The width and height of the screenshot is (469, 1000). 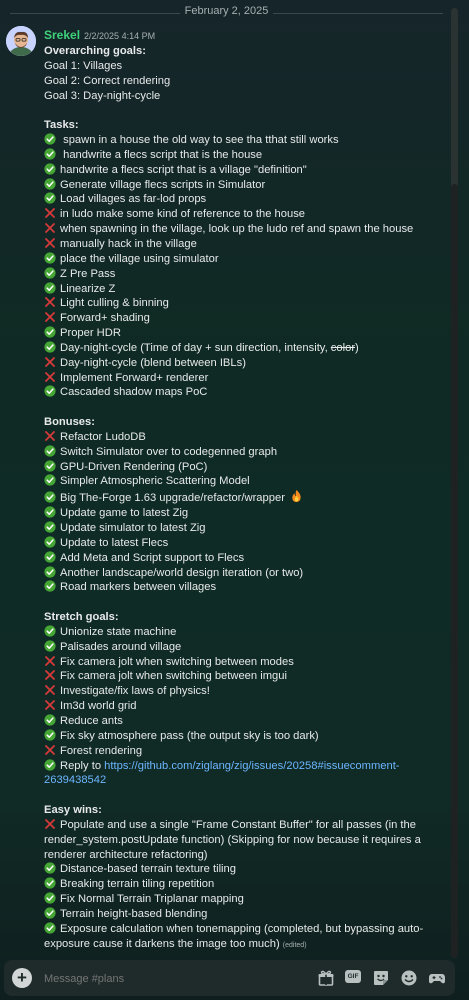 I want to click on task-item: Distance-based terrain texture tiling, so click(x=249, y=869).